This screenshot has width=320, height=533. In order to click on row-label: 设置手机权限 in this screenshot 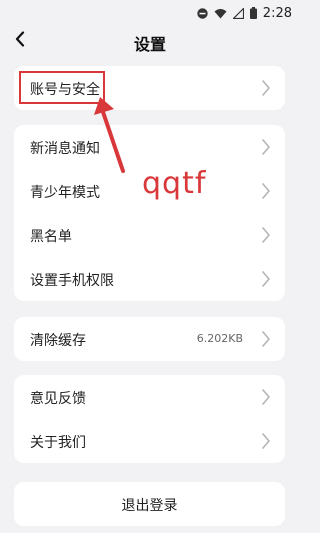, I will do `click(72, 281)`.